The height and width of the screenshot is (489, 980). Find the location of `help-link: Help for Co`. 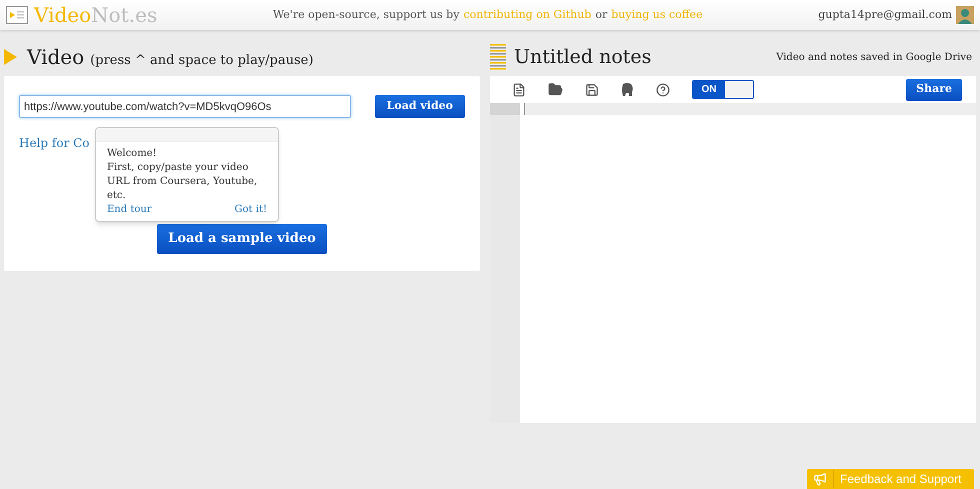

help-link: Help for Co is located at coordinates (54, 143).